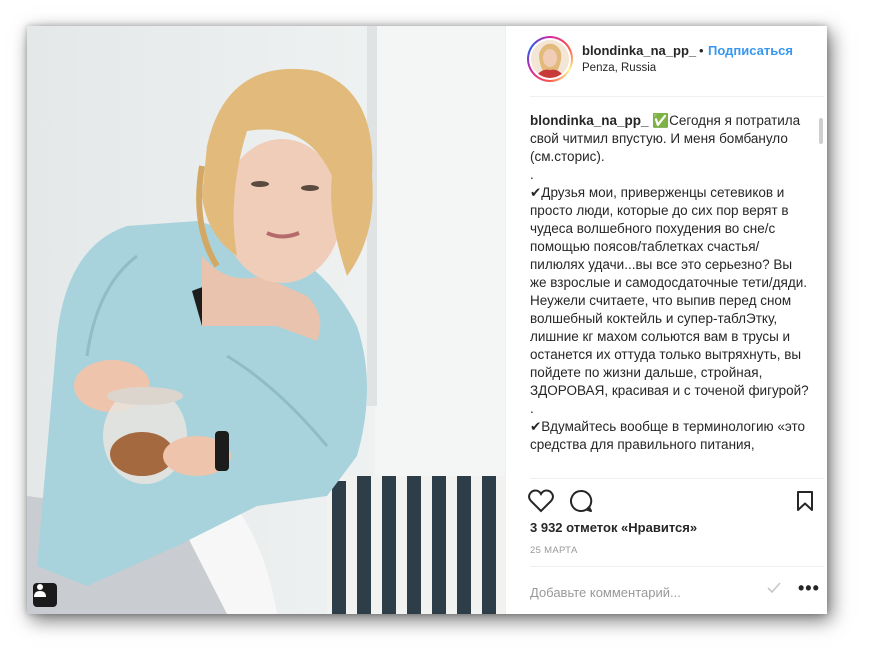  Describe the element at coordinates (821, 131) in the screenshot. I see `caption-scrollbar` at that location.